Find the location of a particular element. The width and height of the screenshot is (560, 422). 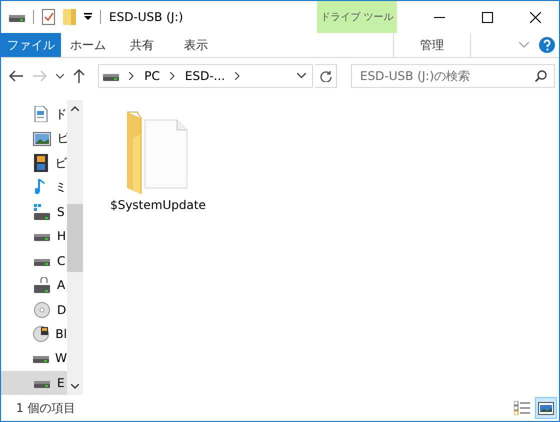

maximize-icon is located at coordinates (487, 17).